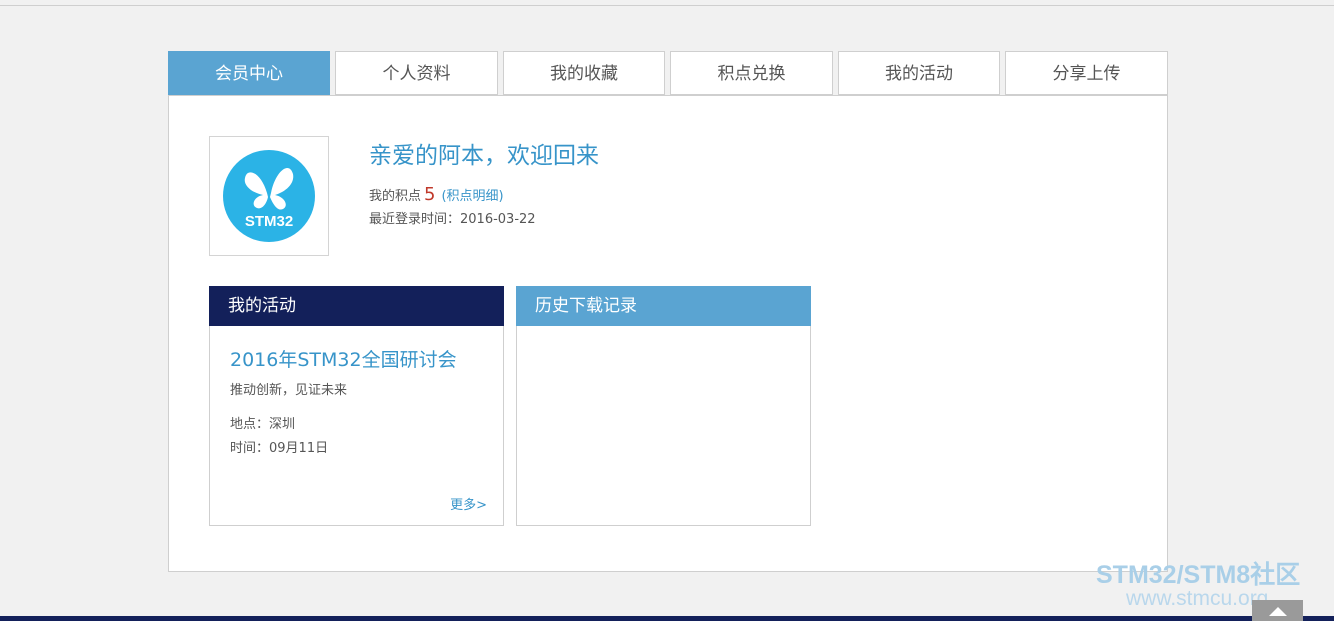  What do you see at coordinates (484, 156) in the screenshot?
I see `welcome-heading: 亲爱的阿本，欢迎回来` at bounding box center [484, 156].